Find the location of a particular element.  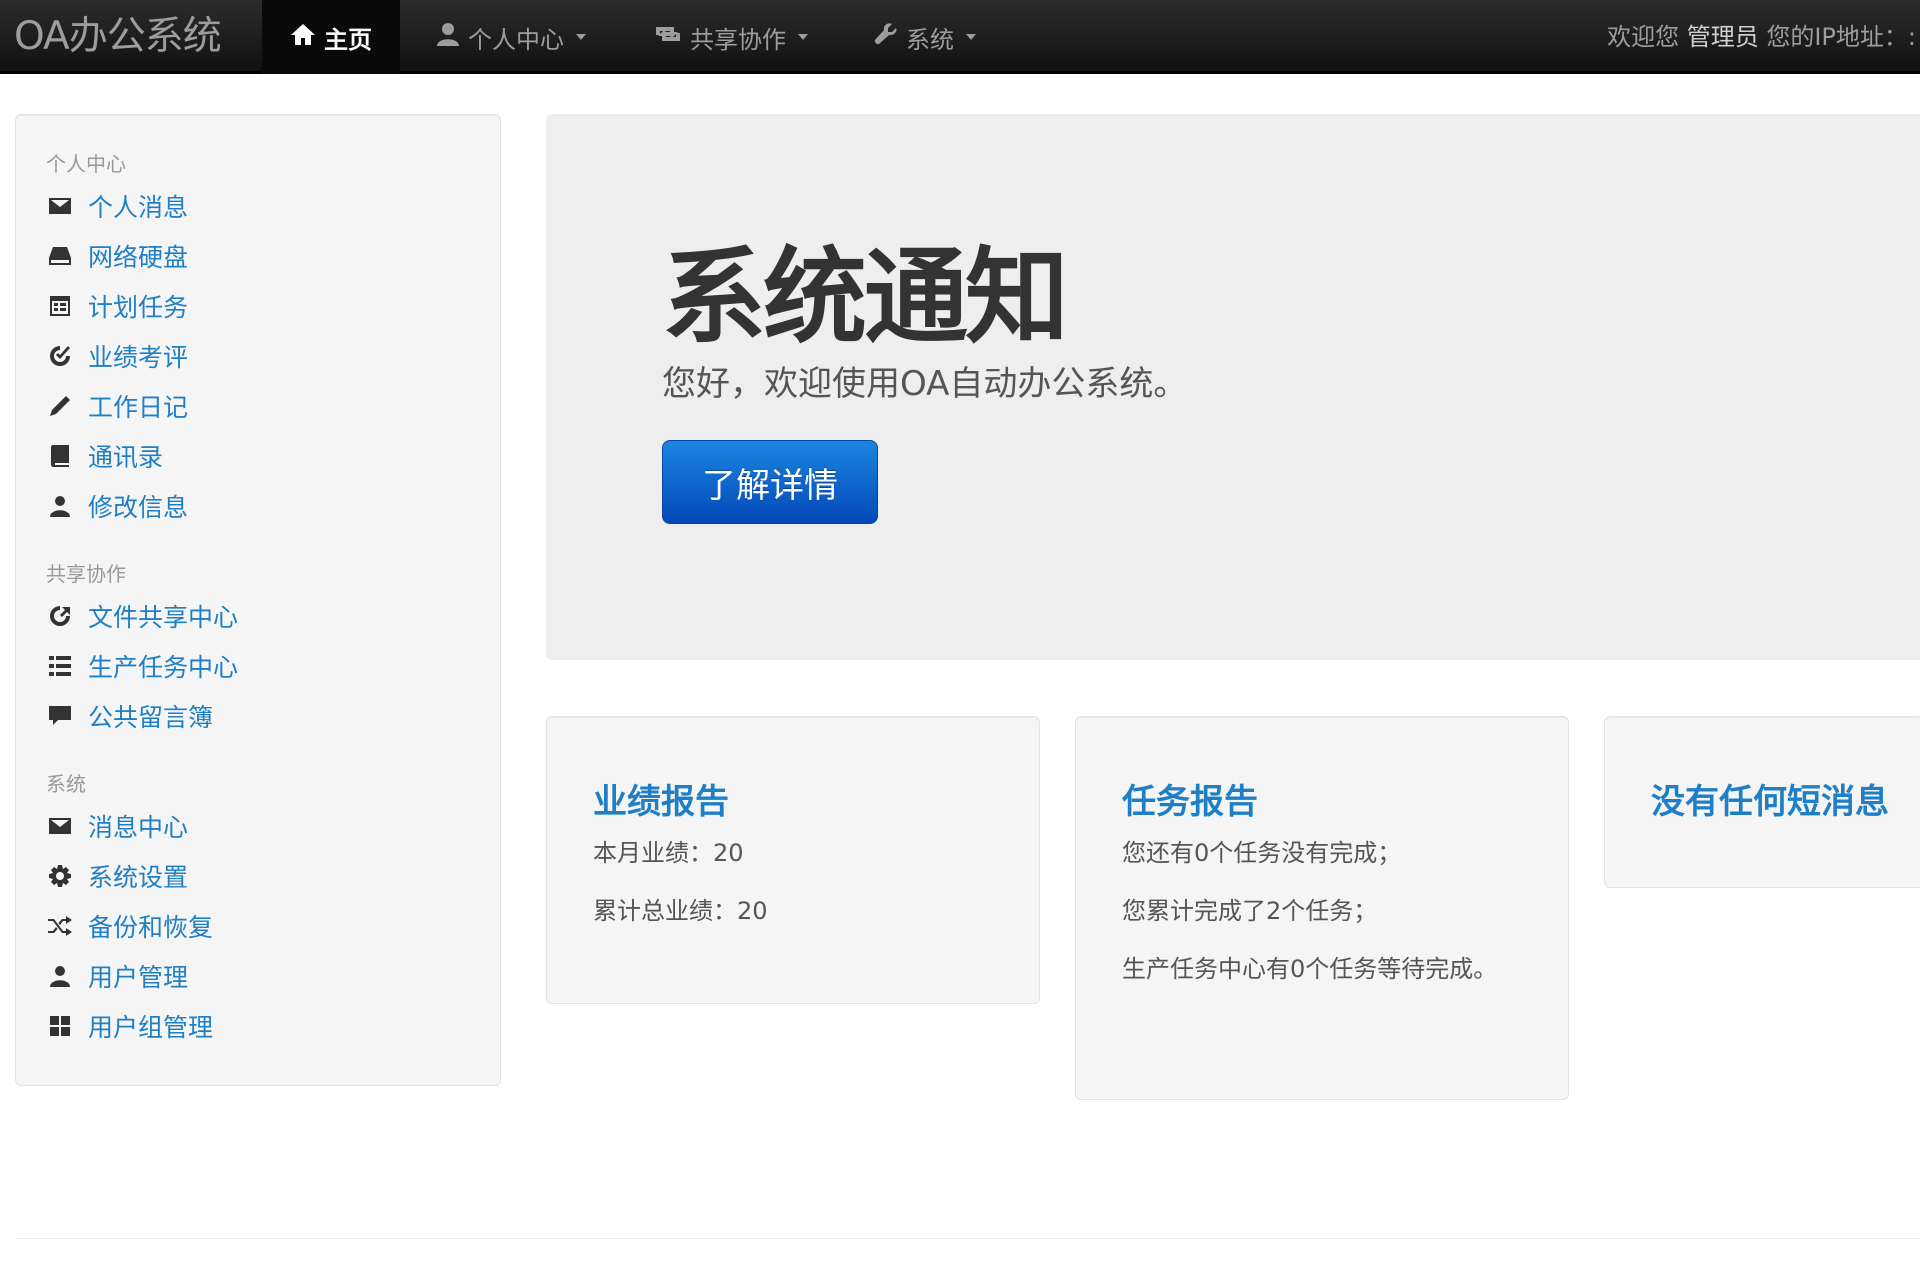

total-performance: 累计总业绩：20 is located at coordinates (680, 911).